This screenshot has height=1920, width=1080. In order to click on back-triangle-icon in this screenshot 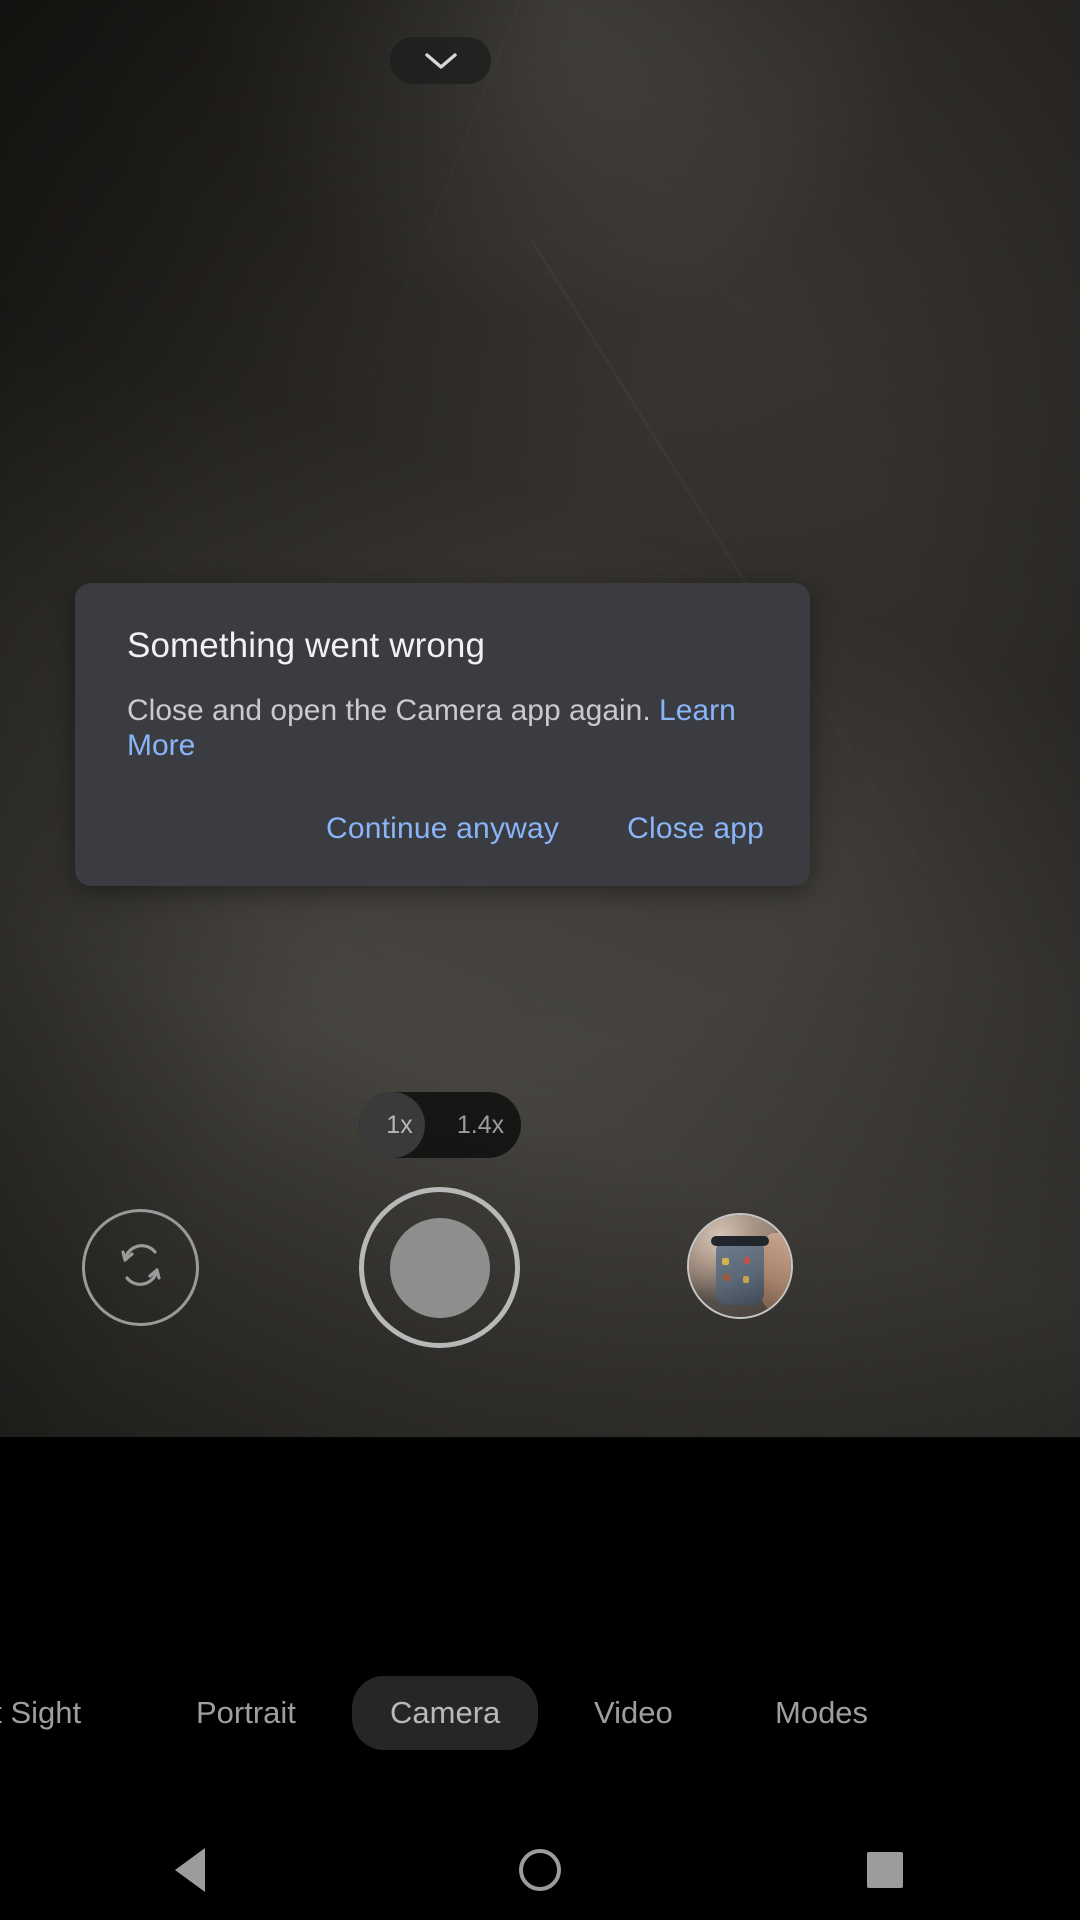, I will do `click(190, 1870)`.